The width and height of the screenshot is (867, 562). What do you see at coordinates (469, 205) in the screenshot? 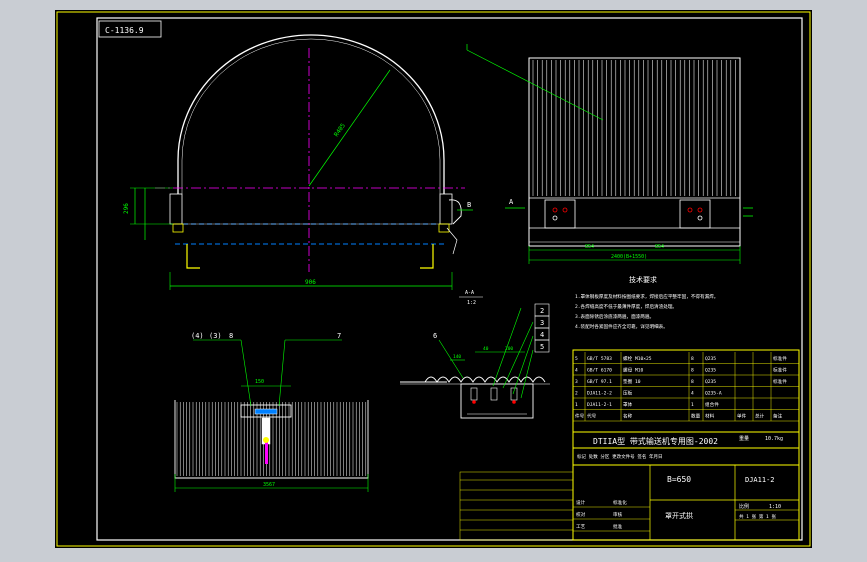
I see `section-label-b: B` at bounding box center [469, 205].